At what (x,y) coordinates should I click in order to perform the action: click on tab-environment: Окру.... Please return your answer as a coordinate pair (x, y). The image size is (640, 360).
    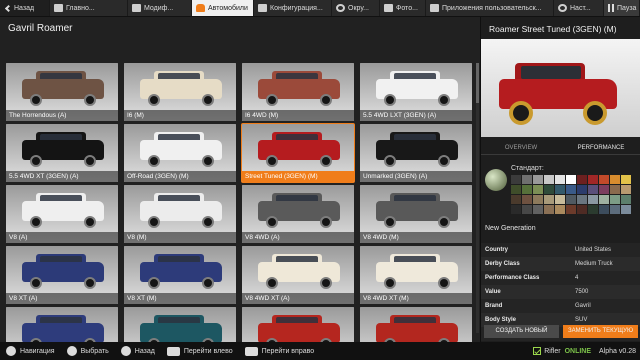
    Looking at the image, I should click on (356, 8).